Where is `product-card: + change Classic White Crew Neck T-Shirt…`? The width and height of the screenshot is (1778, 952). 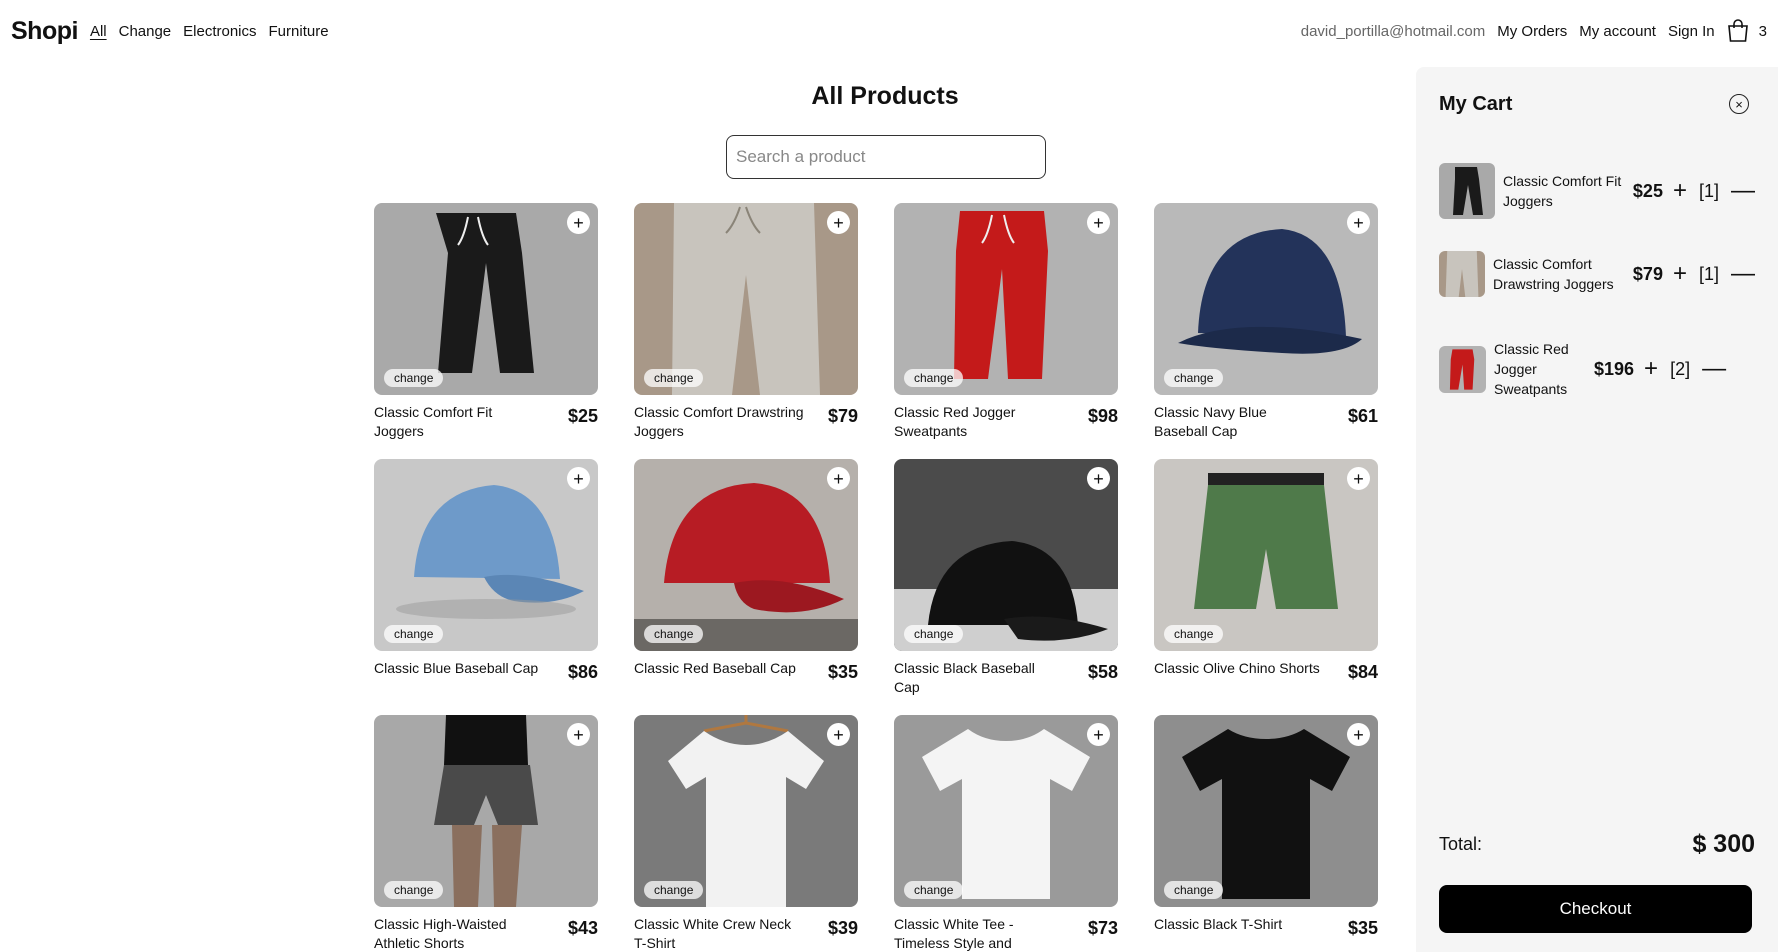
product-card: + change Classic White Crew Neck T-Shirt… is located at coordinates (746, 833).